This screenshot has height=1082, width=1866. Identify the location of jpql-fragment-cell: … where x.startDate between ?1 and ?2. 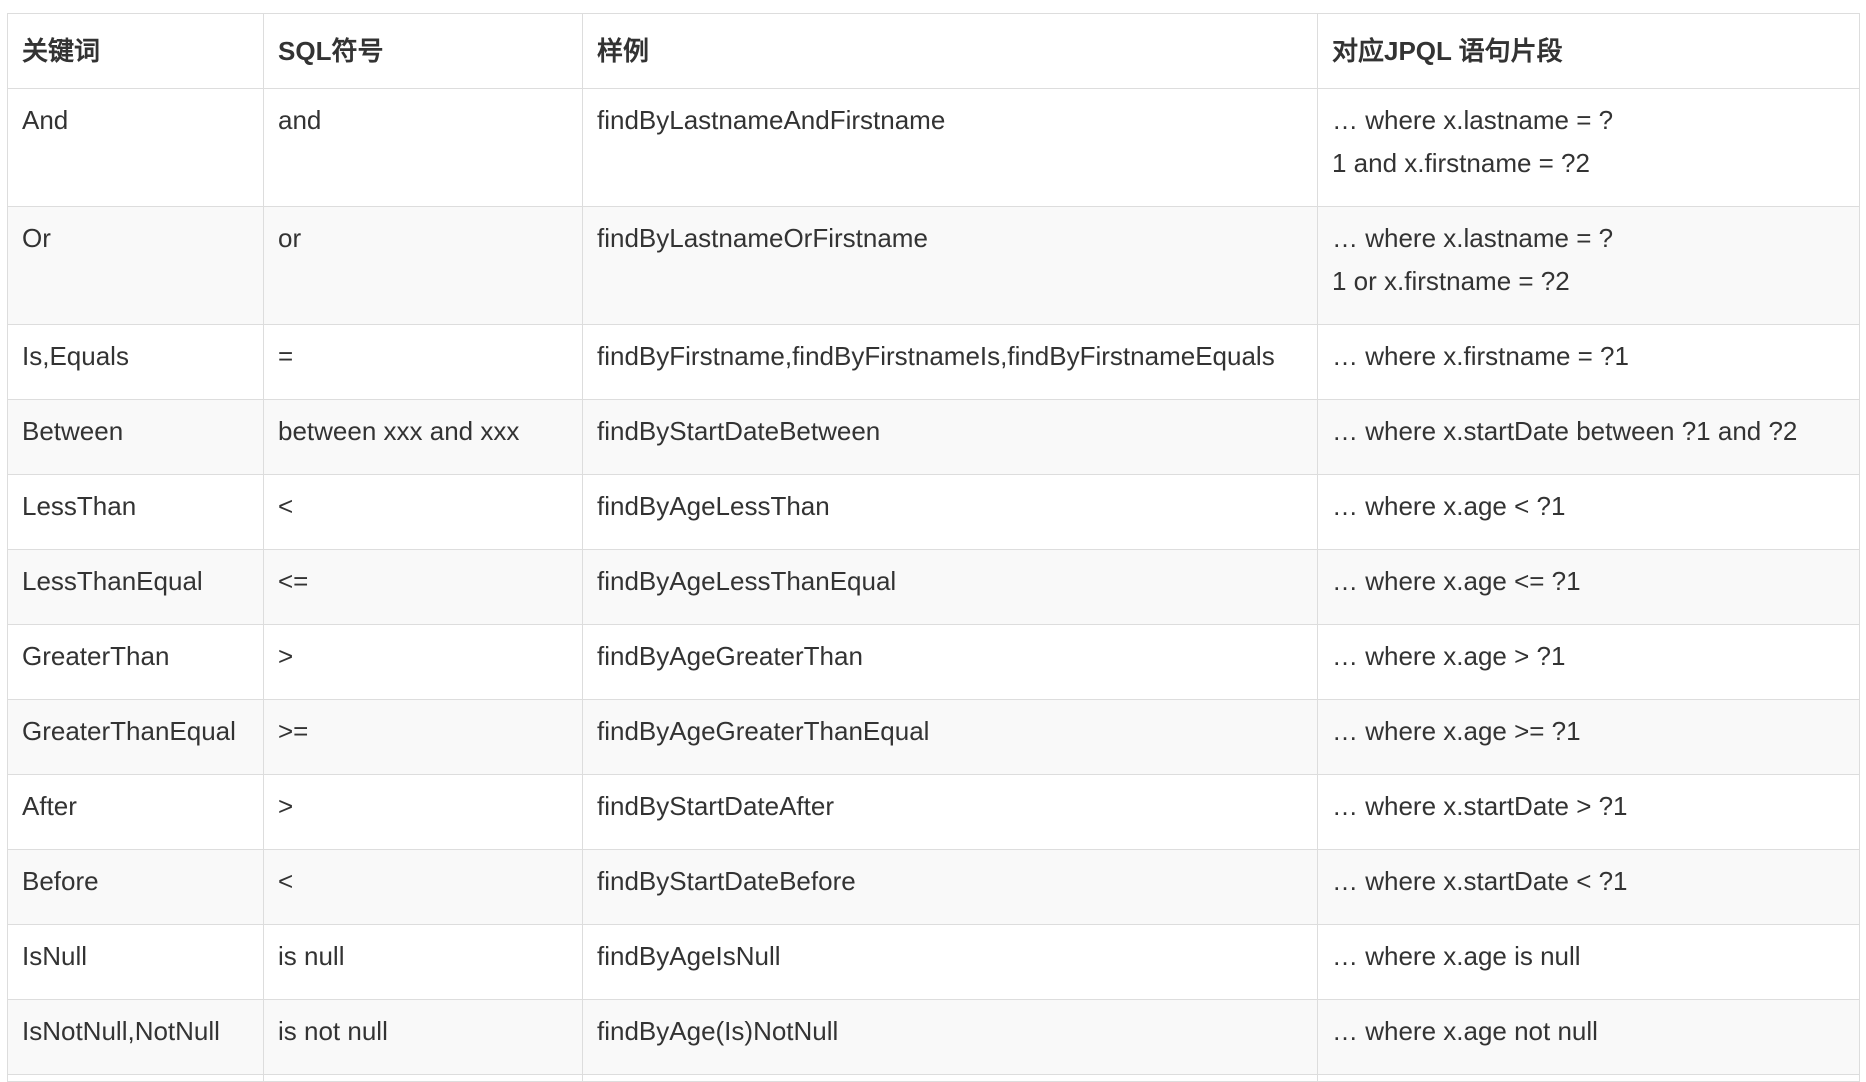
(1588, 437).